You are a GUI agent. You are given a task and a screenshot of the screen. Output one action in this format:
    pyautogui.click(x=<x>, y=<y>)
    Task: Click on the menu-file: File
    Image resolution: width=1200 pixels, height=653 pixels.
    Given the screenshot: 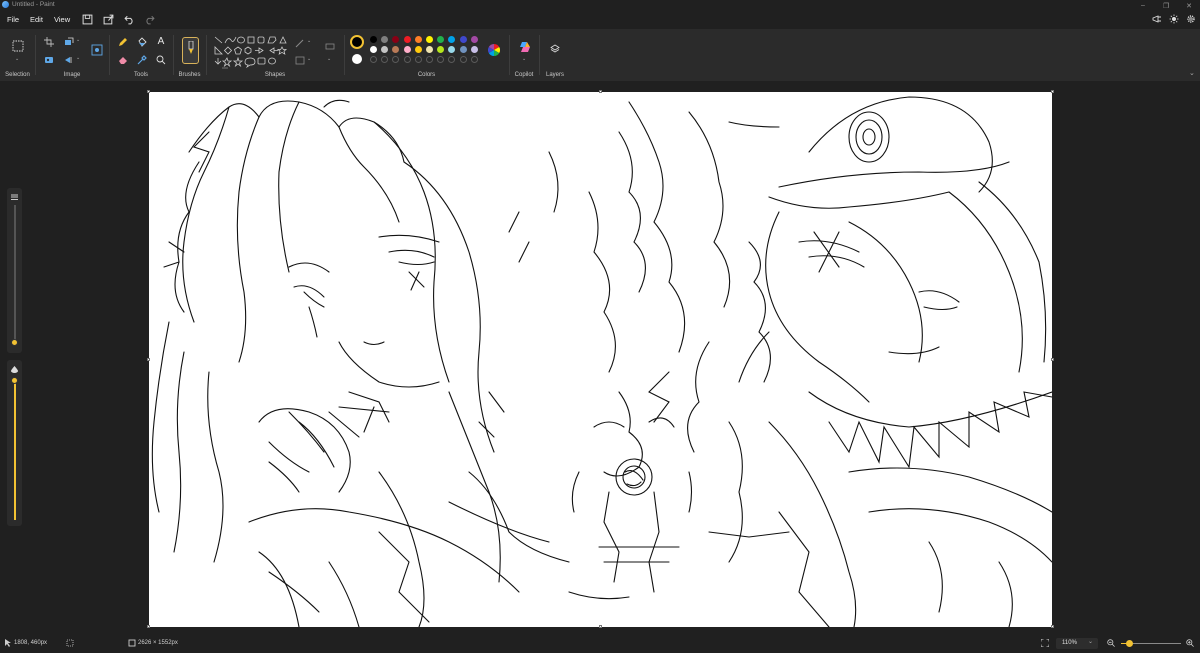 What is the action you would take?
    pyautogui.click(x=13, y=19)
    